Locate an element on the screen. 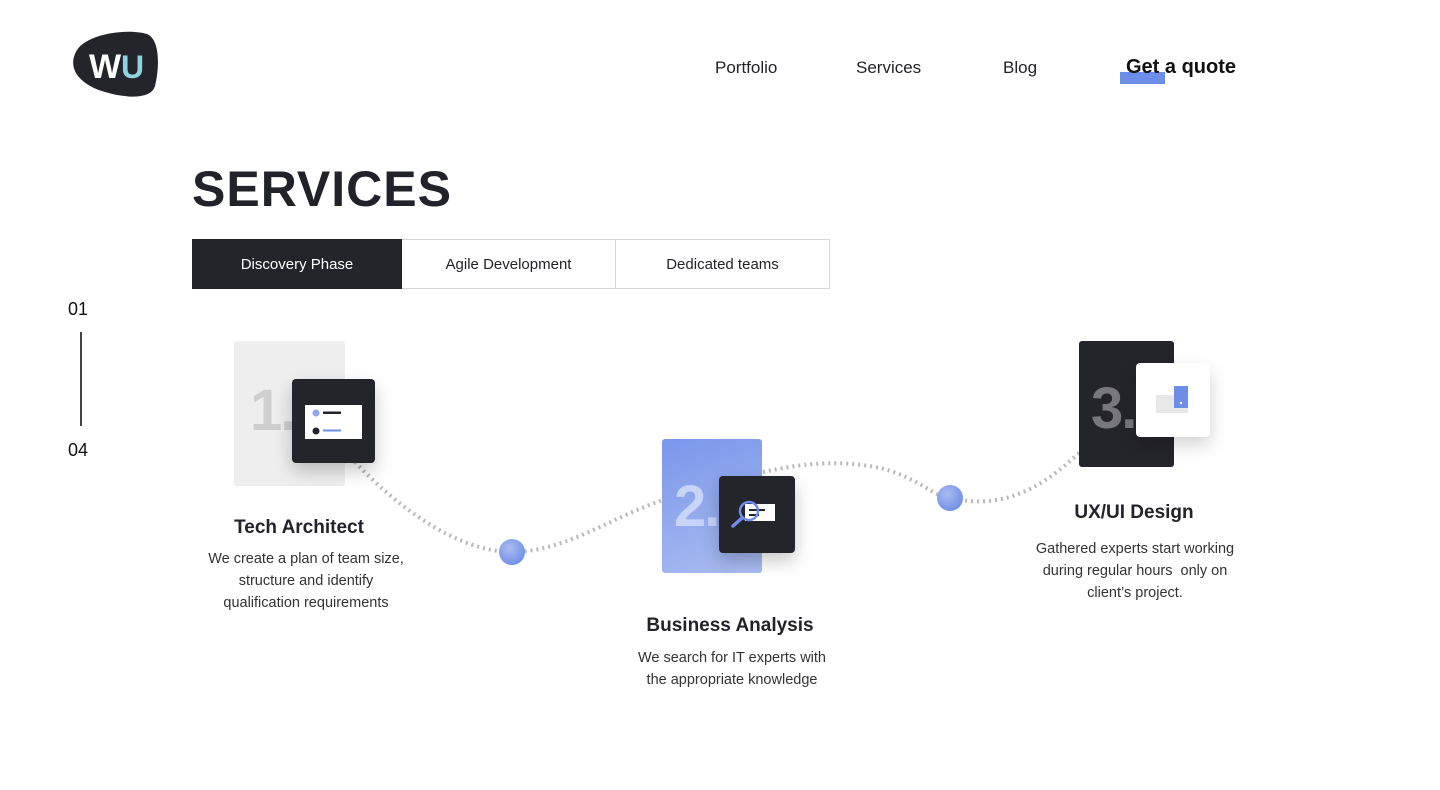 The image size is (1440, 790). pager-divider is located at coordinates (81, 379).